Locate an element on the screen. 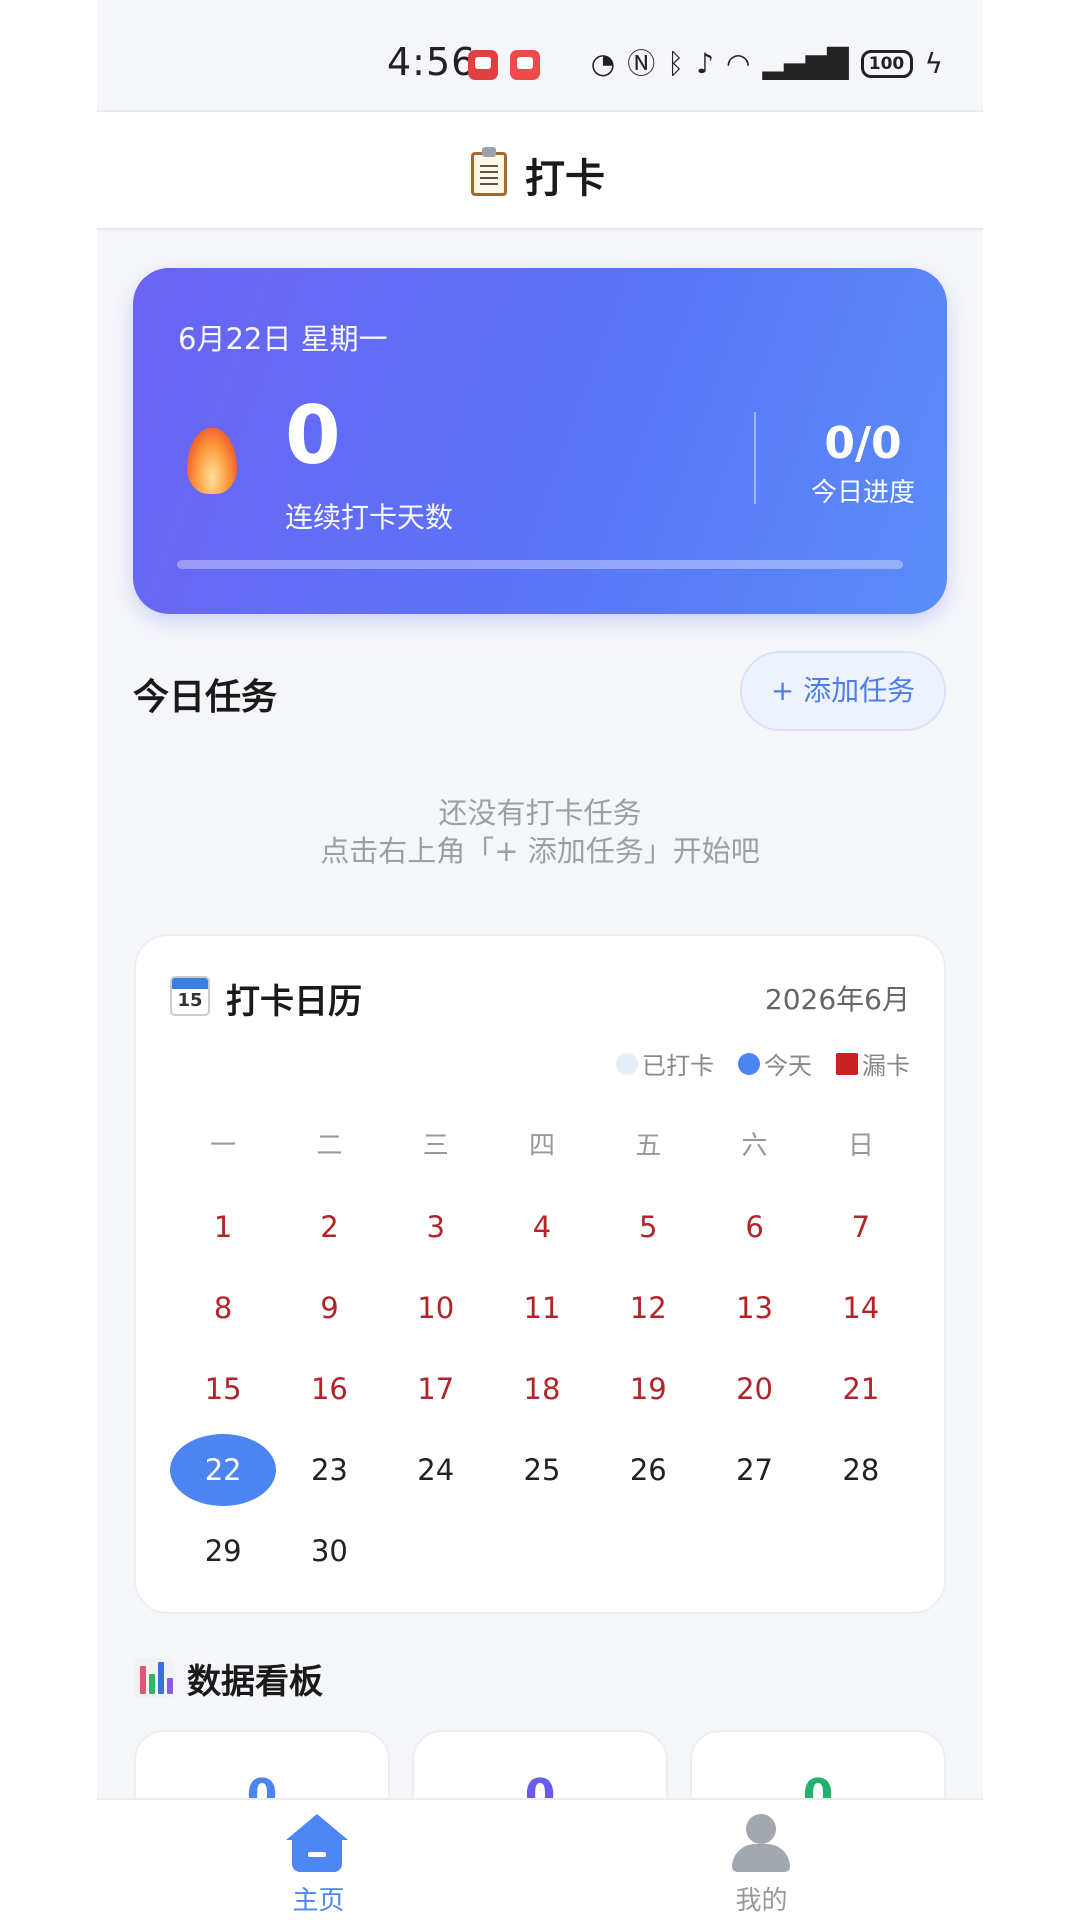 Image resolution: width=1080 pixels, height=1920 pixels. legend-done-dot is located at coordinates (627, 1063).